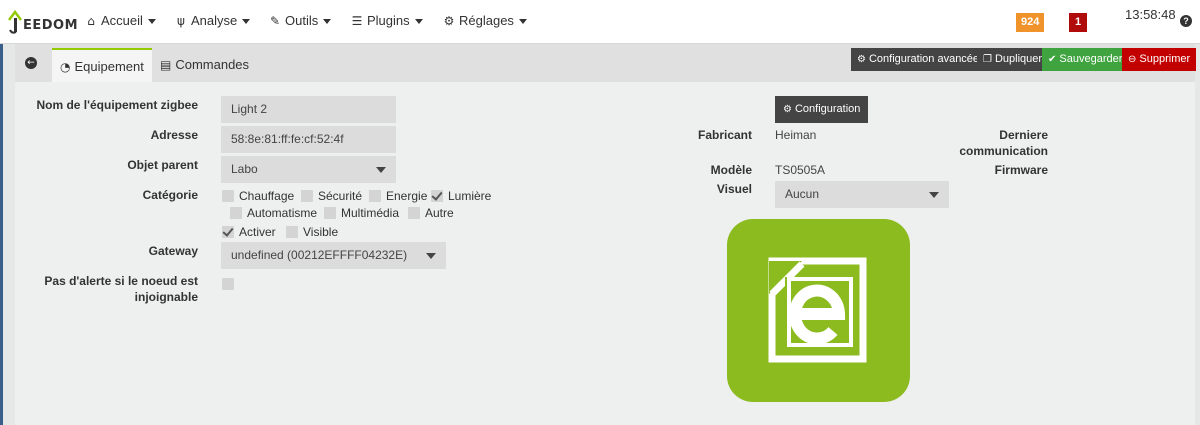 The image size is (1200, 425). Describe the element at coordinates (802, 194) in the screenshot. I see `visual-select-value: Aucun` at that location.